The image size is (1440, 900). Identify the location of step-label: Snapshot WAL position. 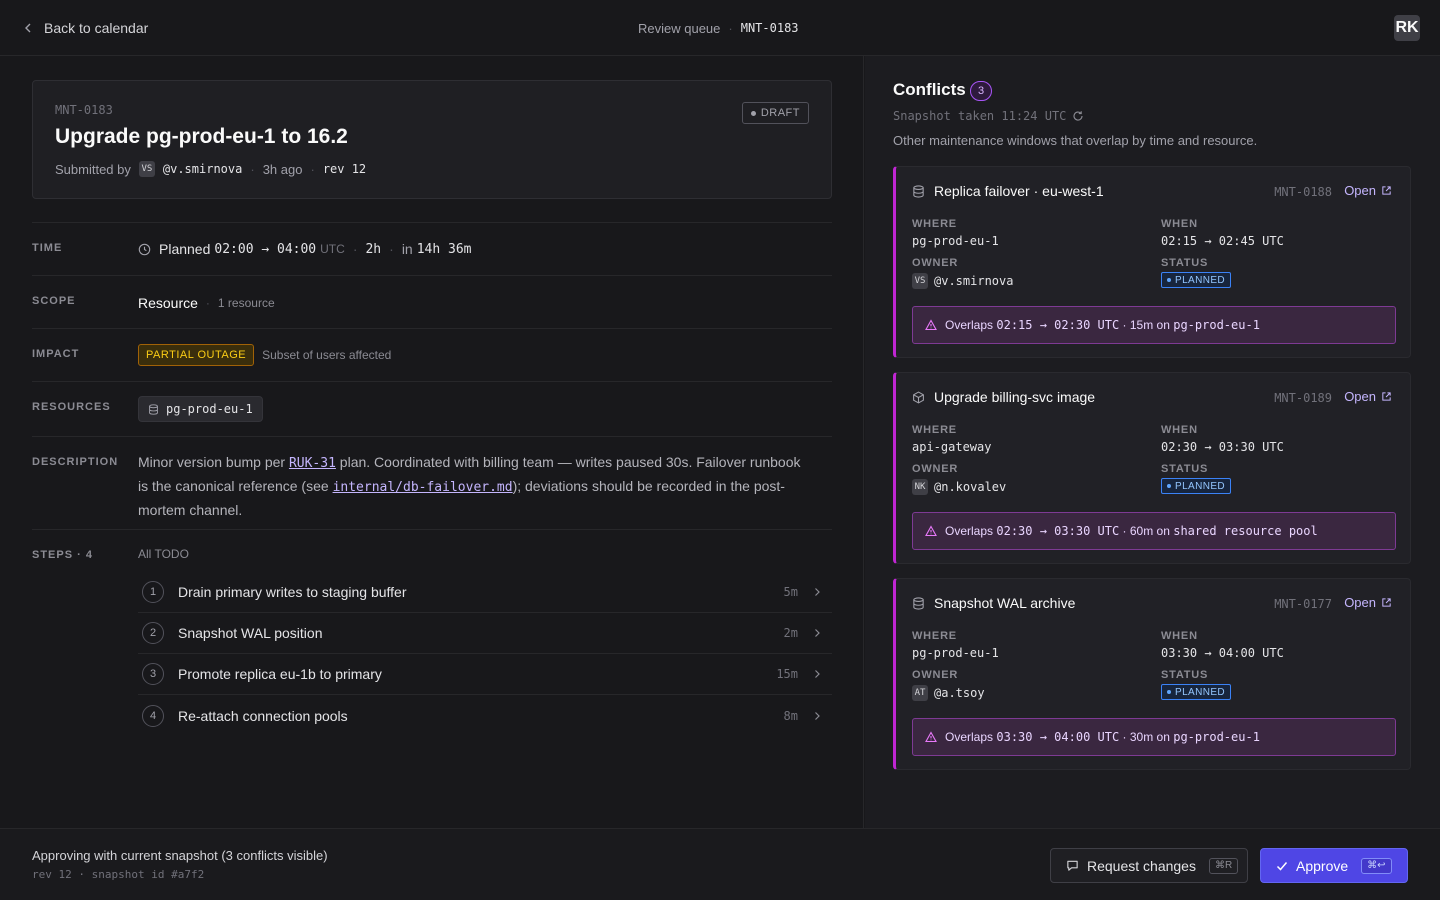
(250, 633).